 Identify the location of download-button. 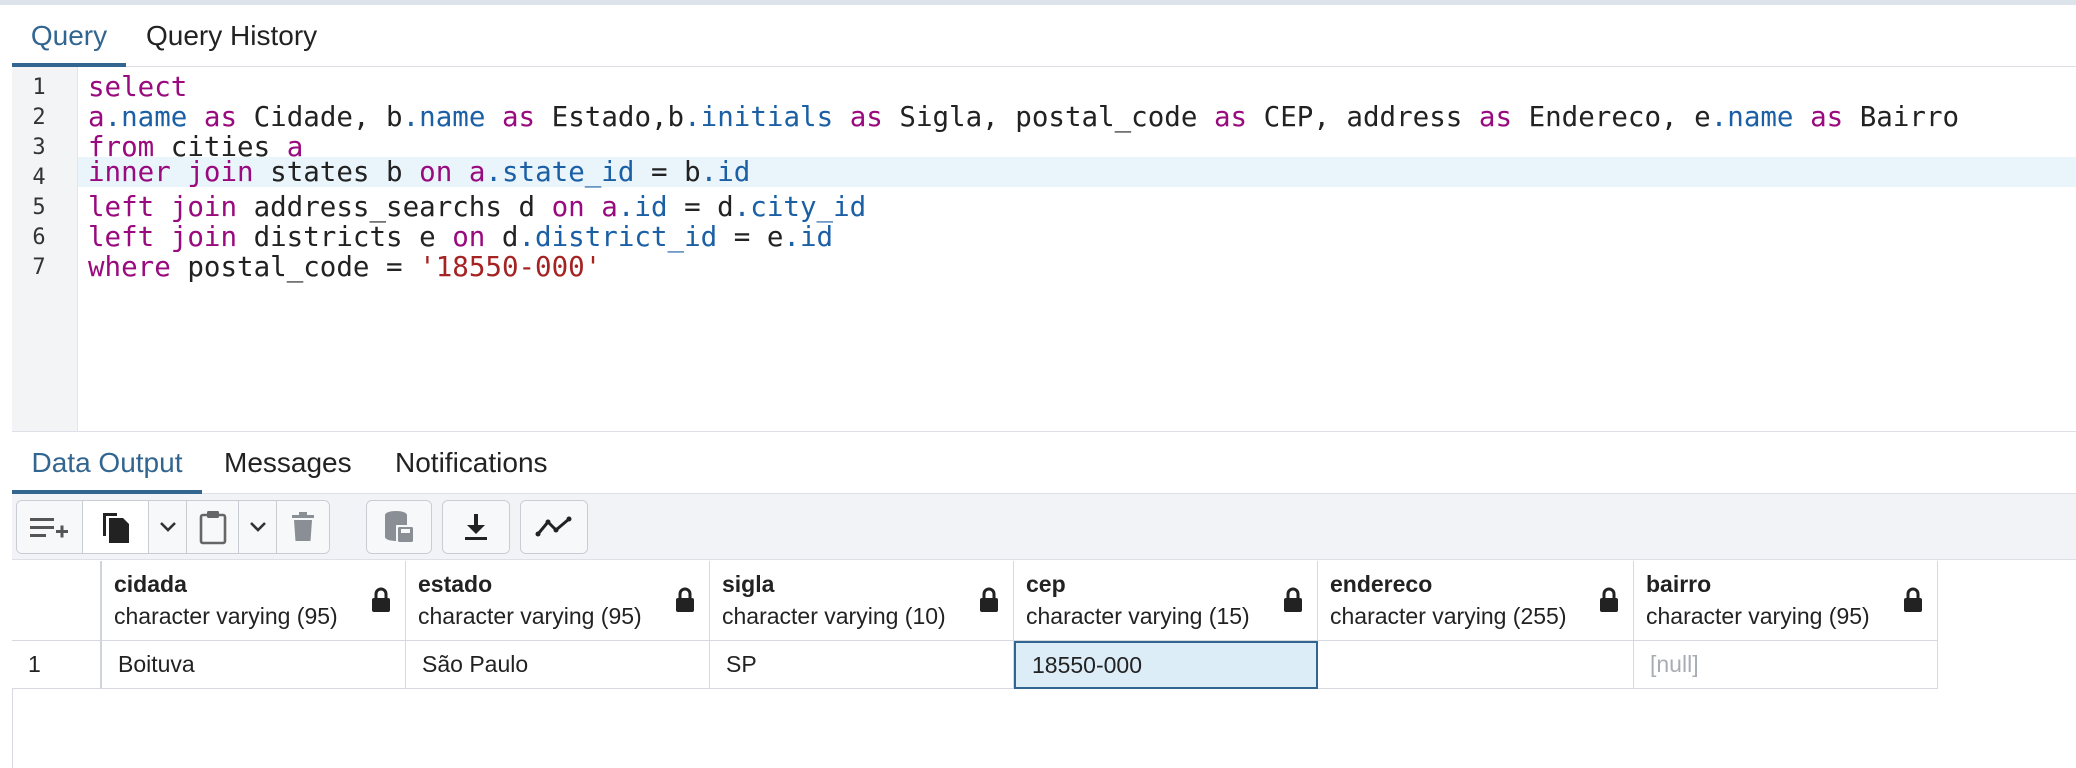
(476, 527).